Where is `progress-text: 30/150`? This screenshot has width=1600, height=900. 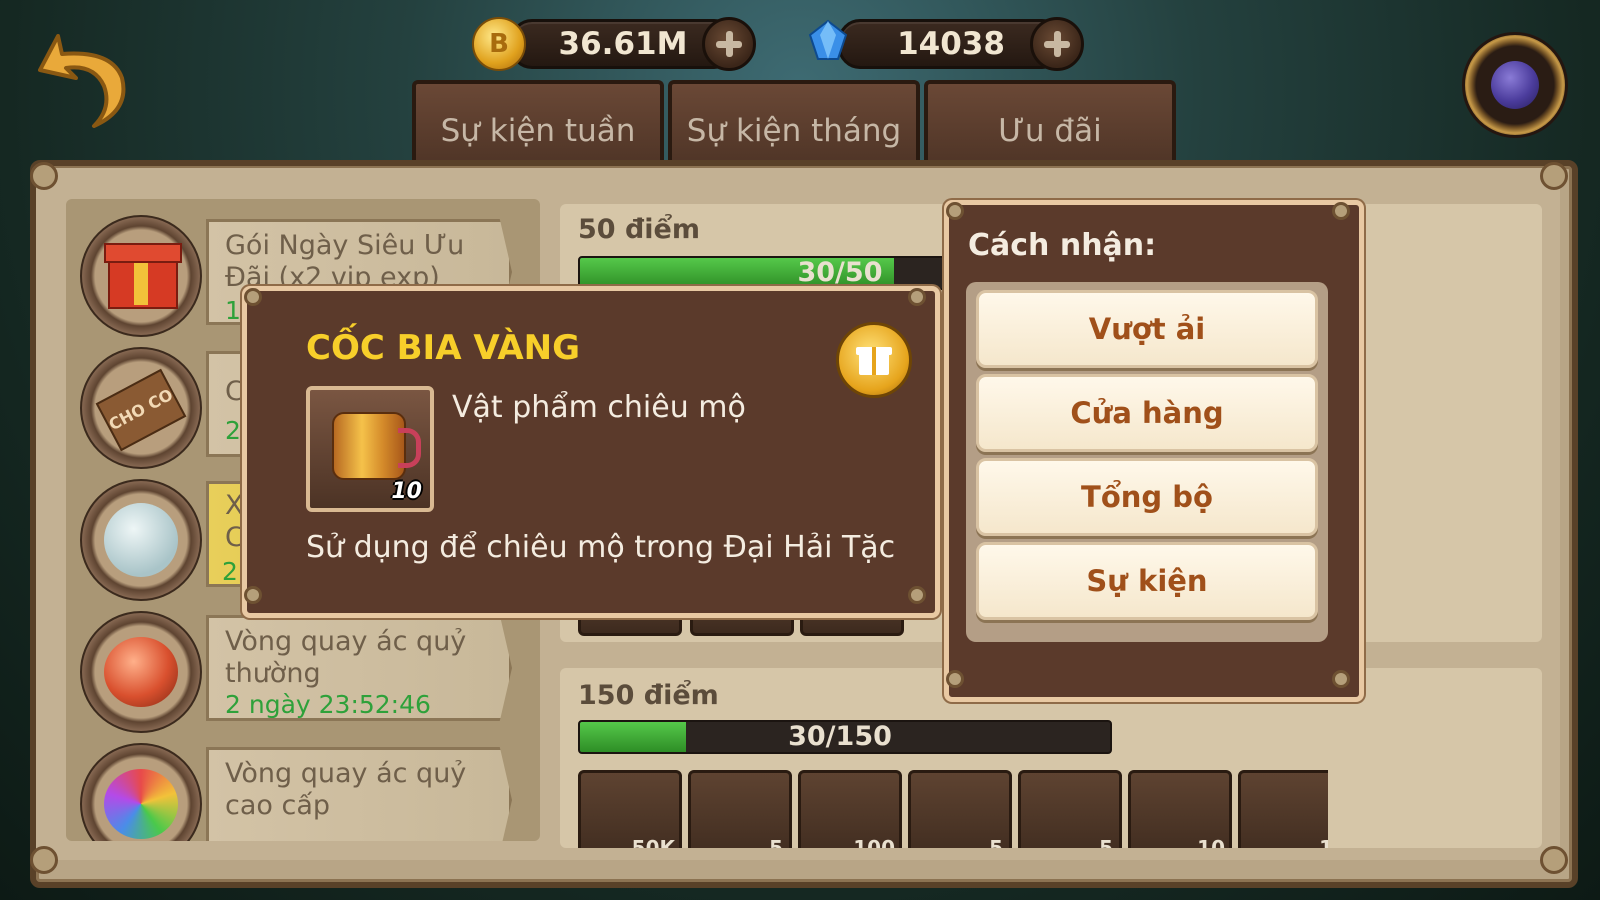
progress-text: 30/150 is located at coordinates (840, 736).